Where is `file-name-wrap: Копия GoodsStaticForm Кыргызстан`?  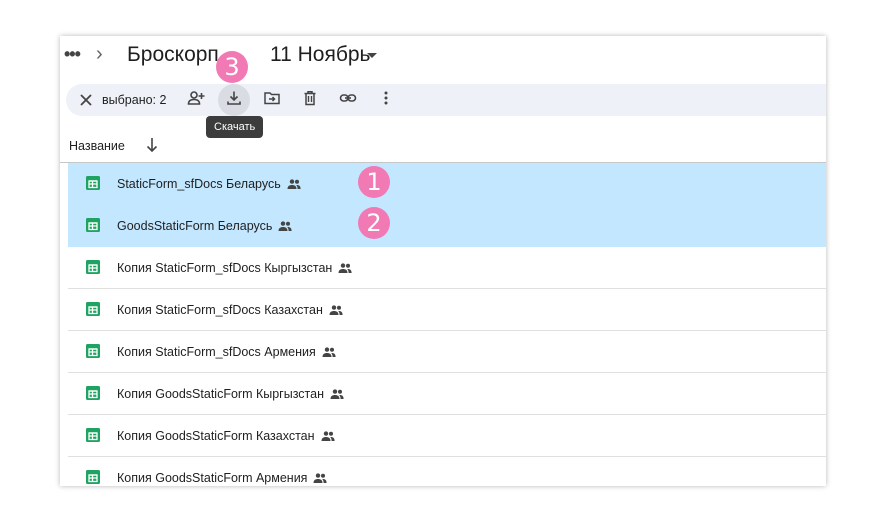 file-name-wrap: Копия GoodsStaticForm Кыргызстан is located at coordinates (230, 394).